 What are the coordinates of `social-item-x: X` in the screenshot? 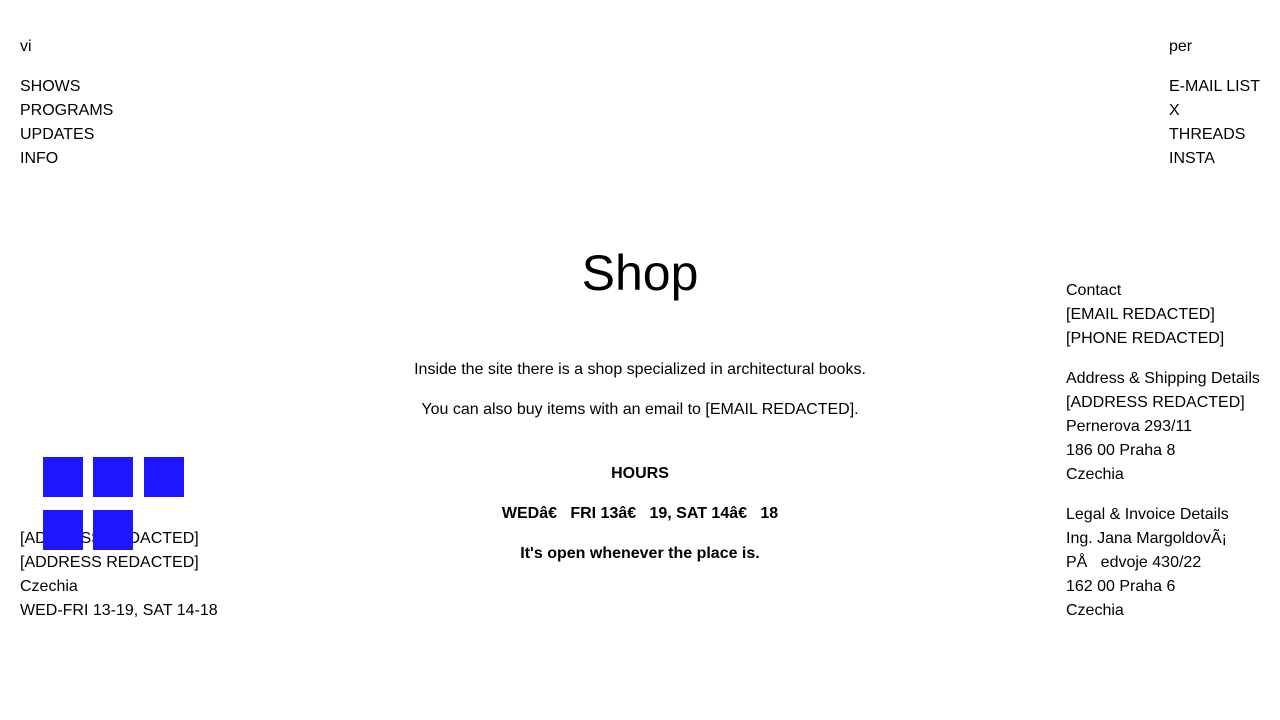 It's located at (1214, 111).